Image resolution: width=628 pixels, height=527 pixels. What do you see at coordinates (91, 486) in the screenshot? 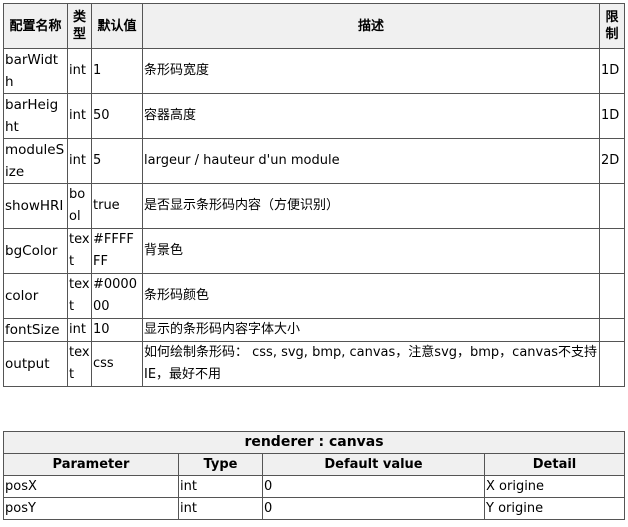
I see `parameter-cell: posX` at bounding box center [91, 486].